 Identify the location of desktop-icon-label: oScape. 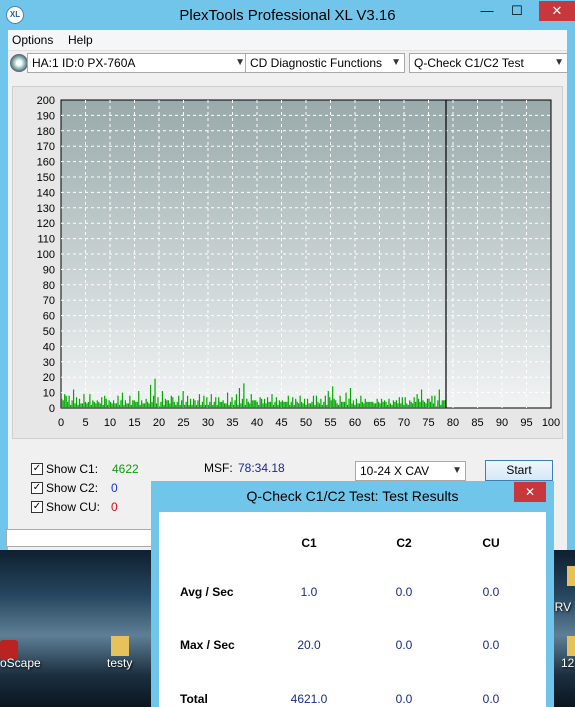
(20, 663).